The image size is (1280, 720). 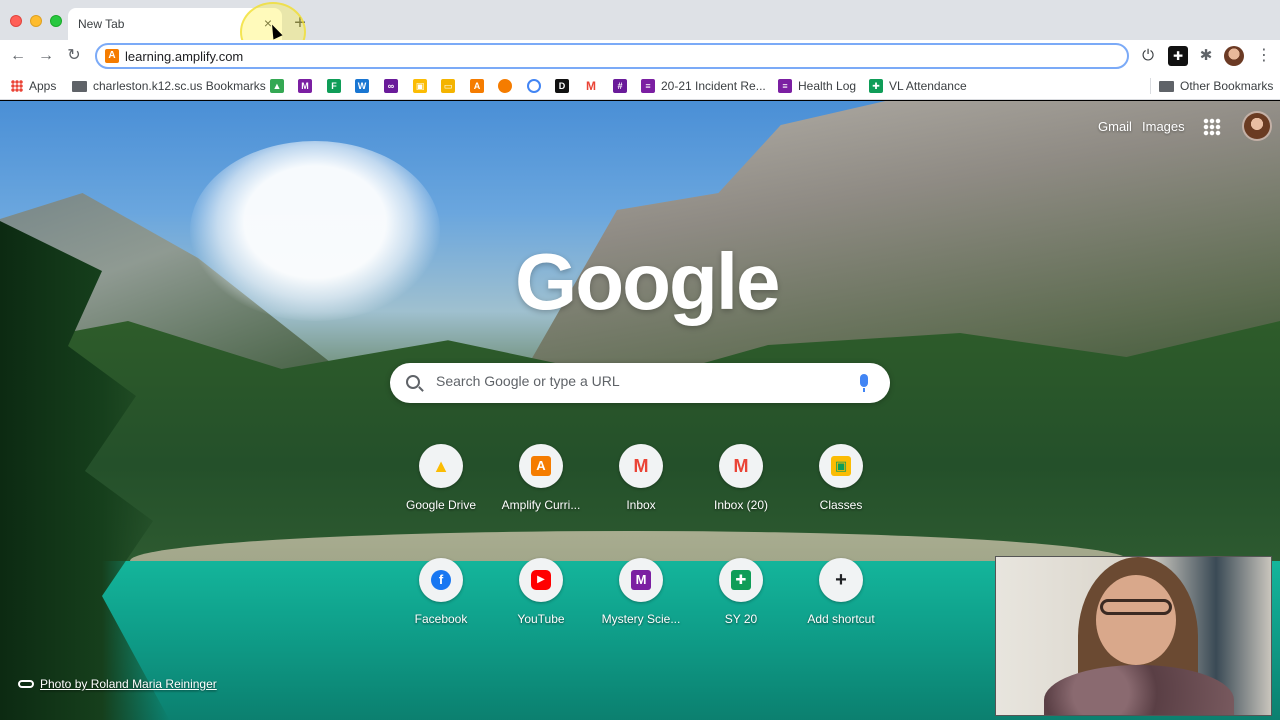 I want to click on shortcut-youtube: ▶ YouTube, so click(x=541, y=603).